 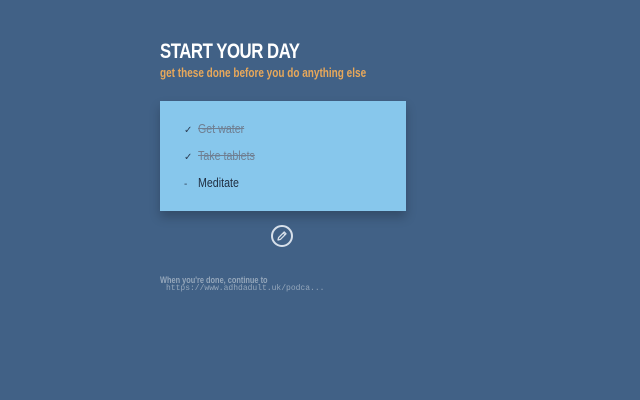 I want to click on task-item-take-tablets: ✓ Take tablets, so click(x=225, y=156).